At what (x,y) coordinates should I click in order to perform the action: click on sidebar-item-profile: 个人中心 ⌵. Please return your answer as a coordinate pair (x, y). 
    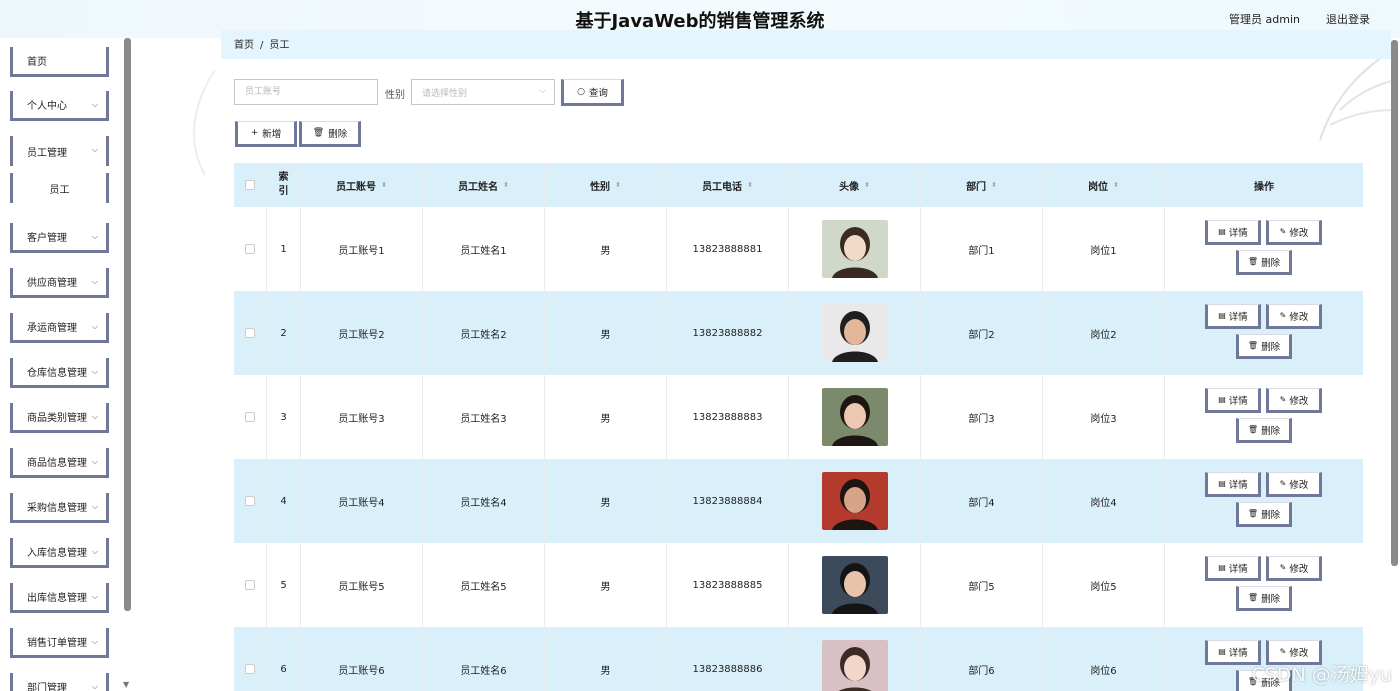
    Looking at the image, I should click on (59, 106).